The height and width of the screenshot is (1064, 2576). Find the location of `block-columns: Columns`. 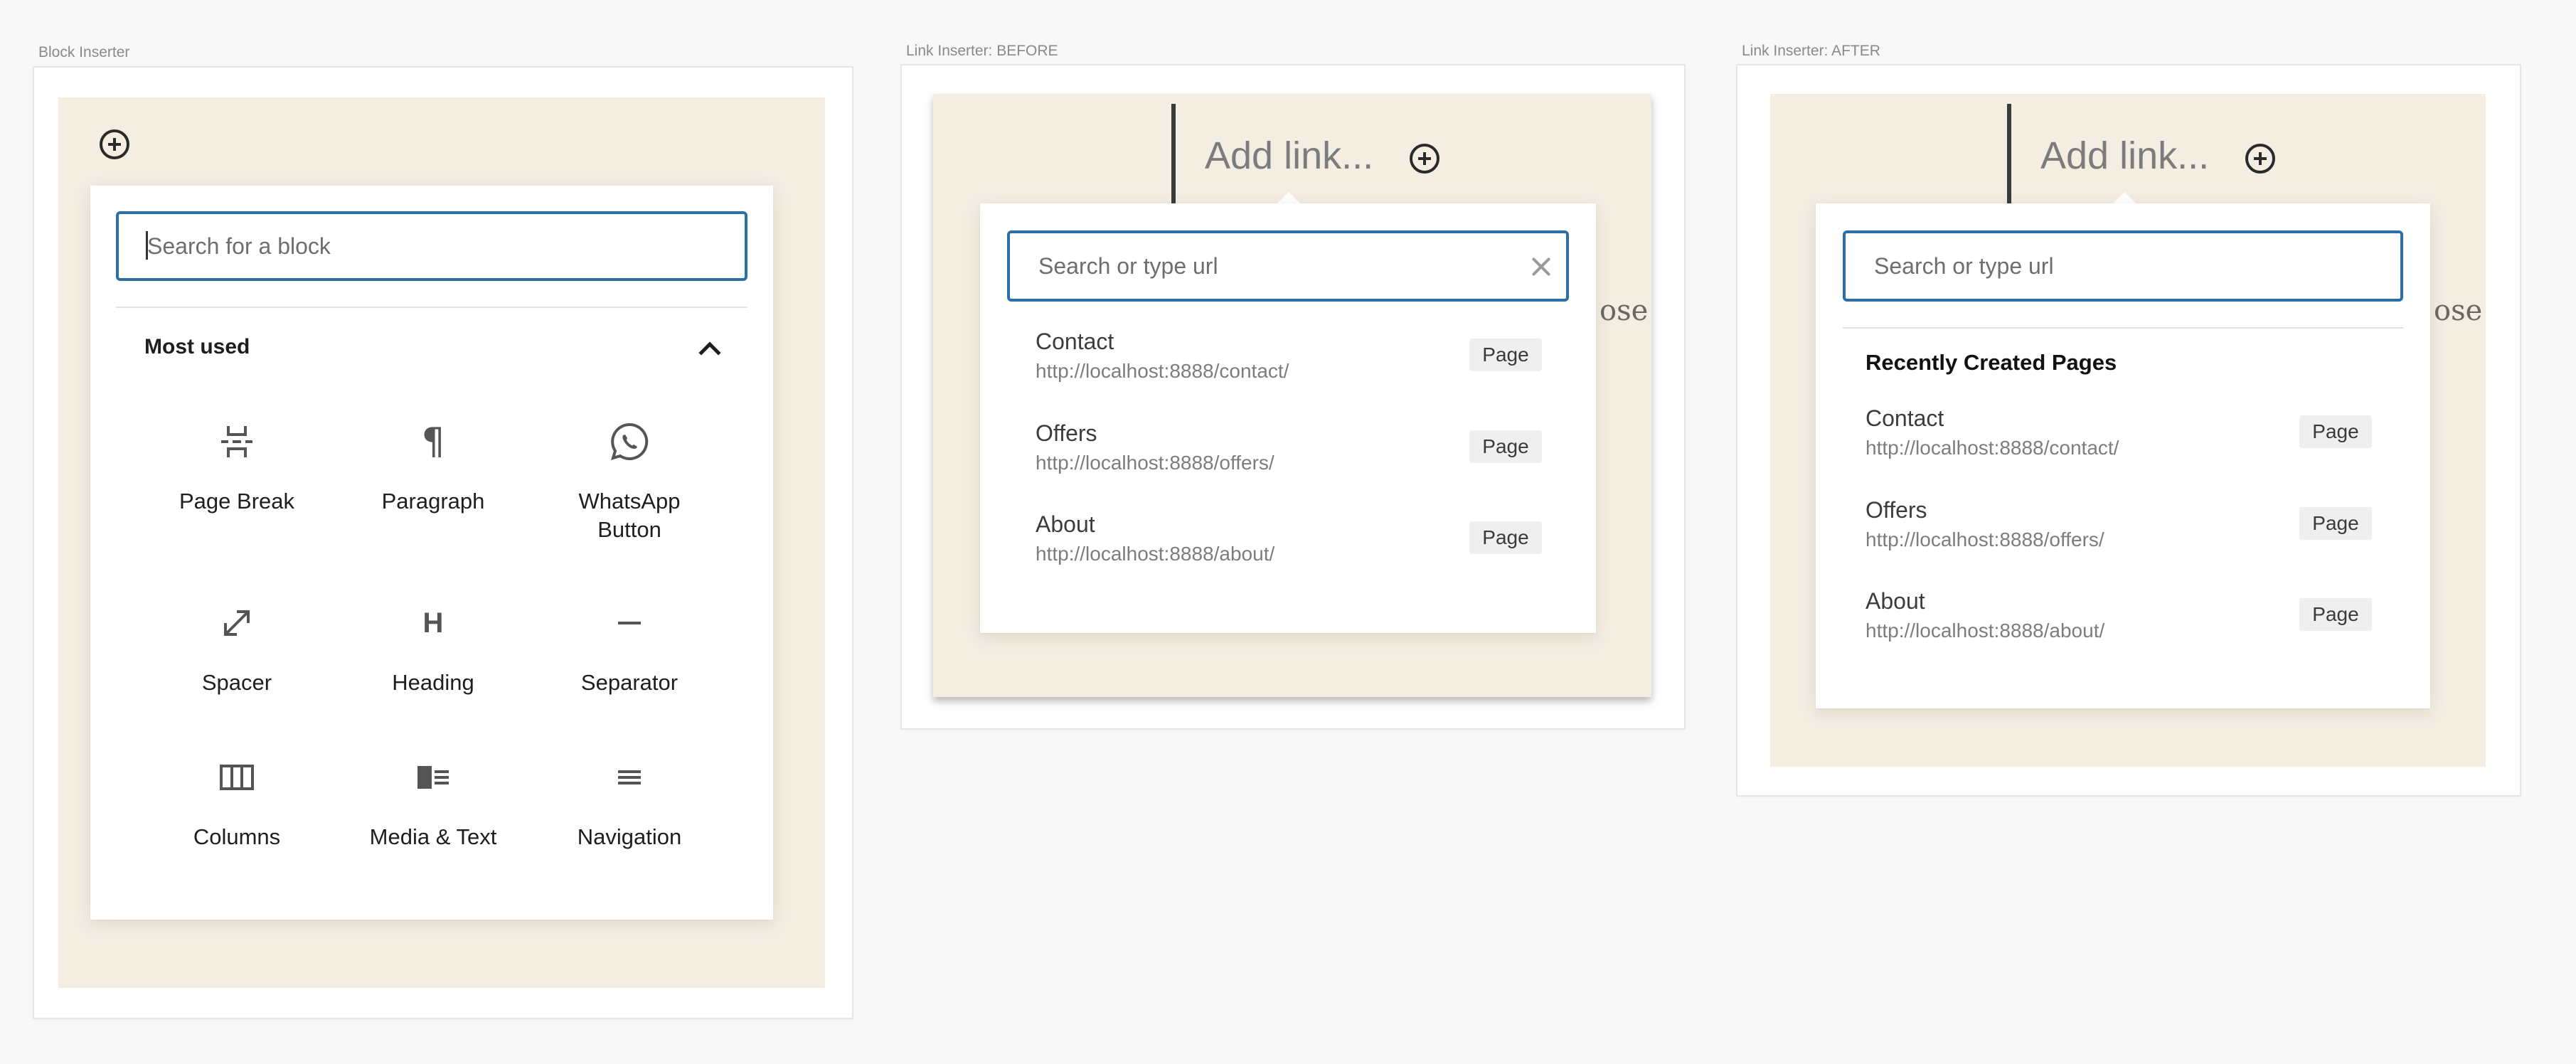

block-columns: Columns is located at coordinates (236, 811).